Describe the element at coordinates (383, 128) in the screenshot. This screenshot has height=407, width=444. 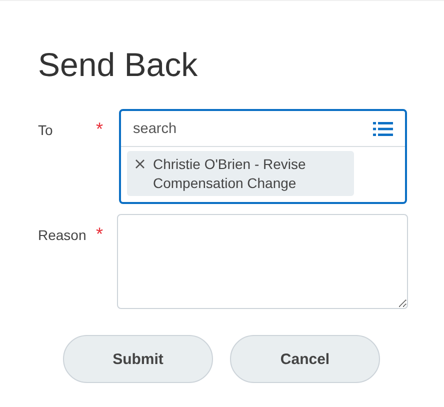
I see `list-icon` at that location.